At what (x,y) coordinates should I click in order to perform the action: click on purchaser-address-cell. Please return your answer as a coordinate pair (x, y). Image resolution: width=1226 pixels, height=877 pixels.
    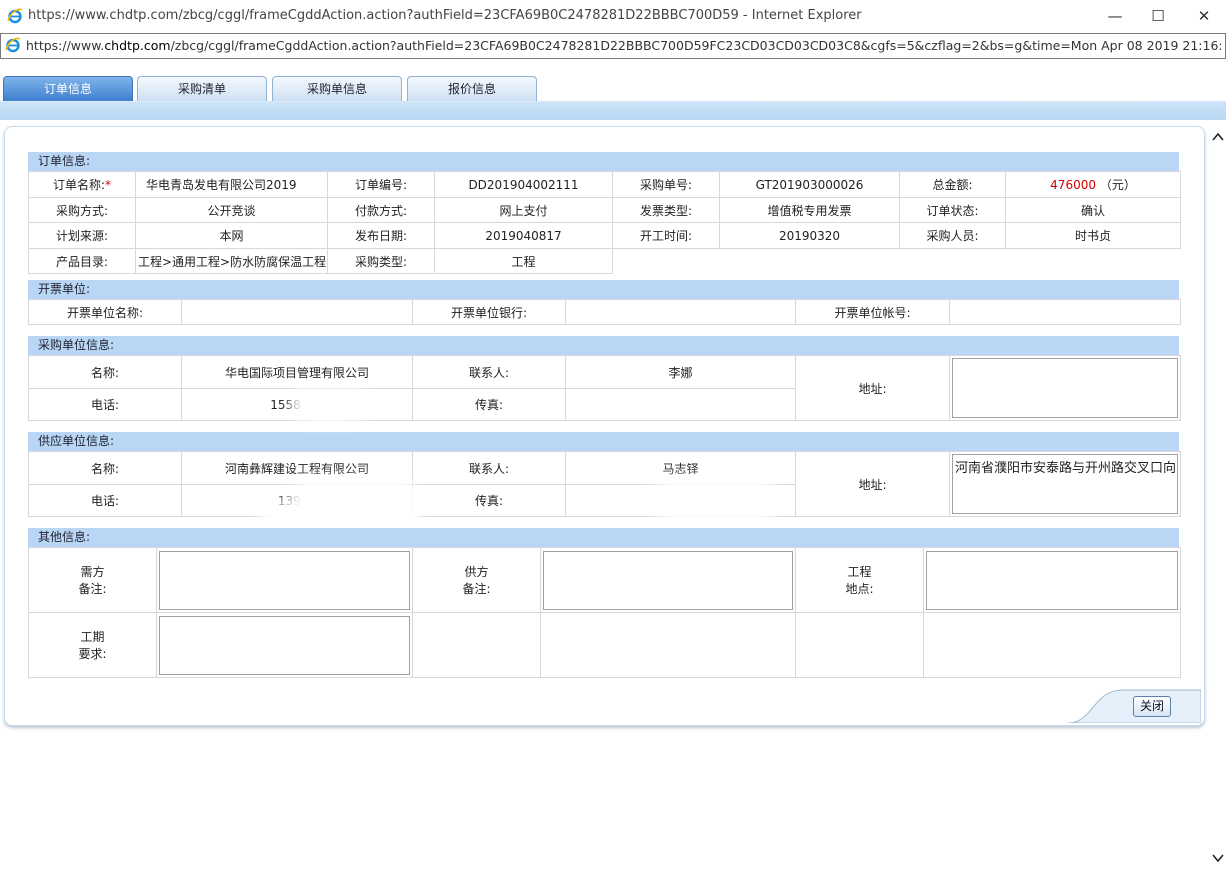
    Looking at the image, I should click on (1065, 388).